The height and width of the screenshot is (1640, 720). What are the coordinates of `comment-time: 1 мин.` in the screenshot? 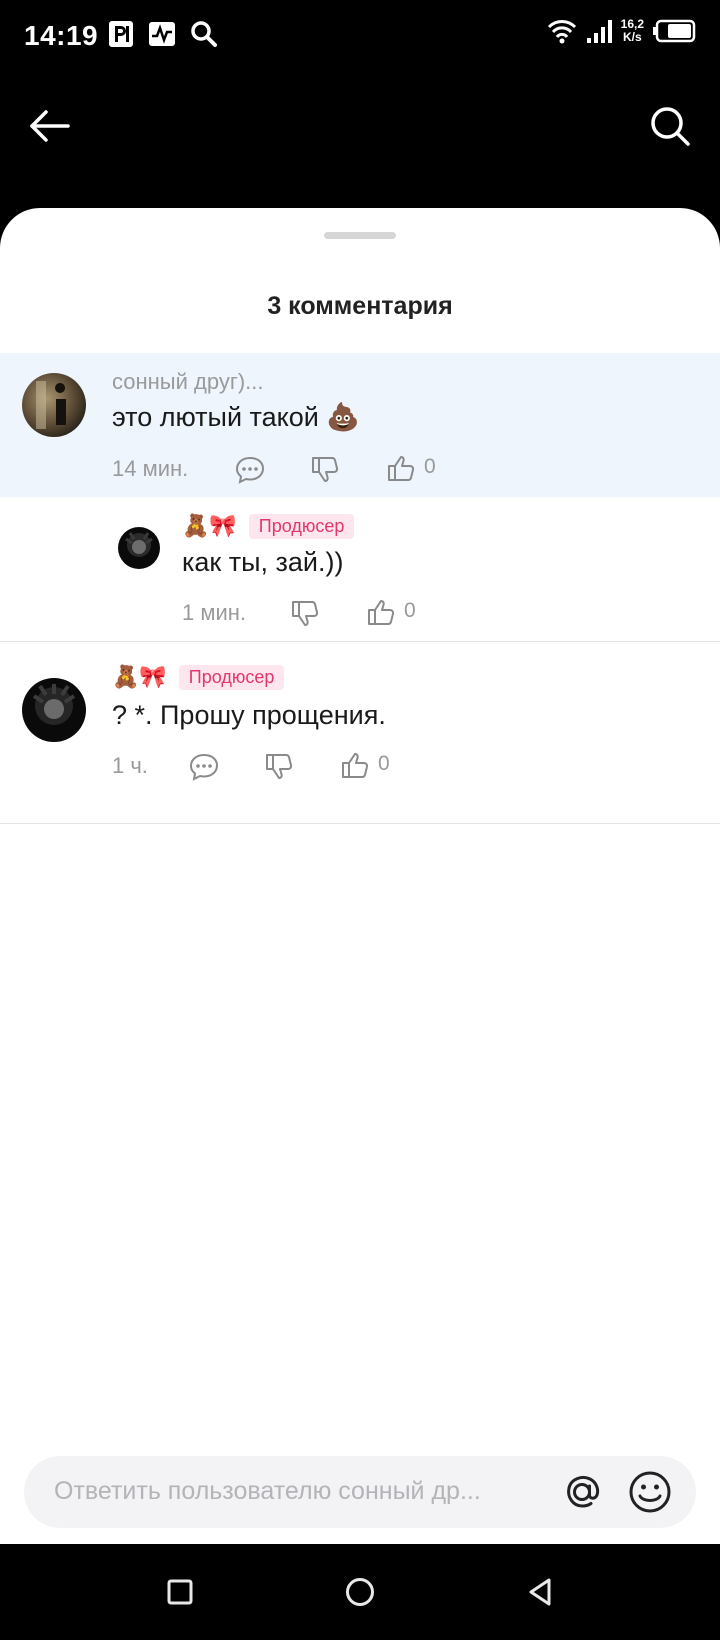 It's located at (214, 612).